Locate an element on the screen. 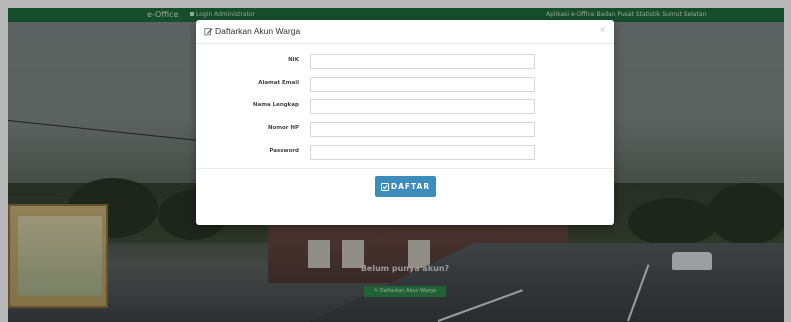 The width and height of the screenshot is (791, 322). modal-title-text: Daftarkan Akun Warga is located at coordinates (258, 31).